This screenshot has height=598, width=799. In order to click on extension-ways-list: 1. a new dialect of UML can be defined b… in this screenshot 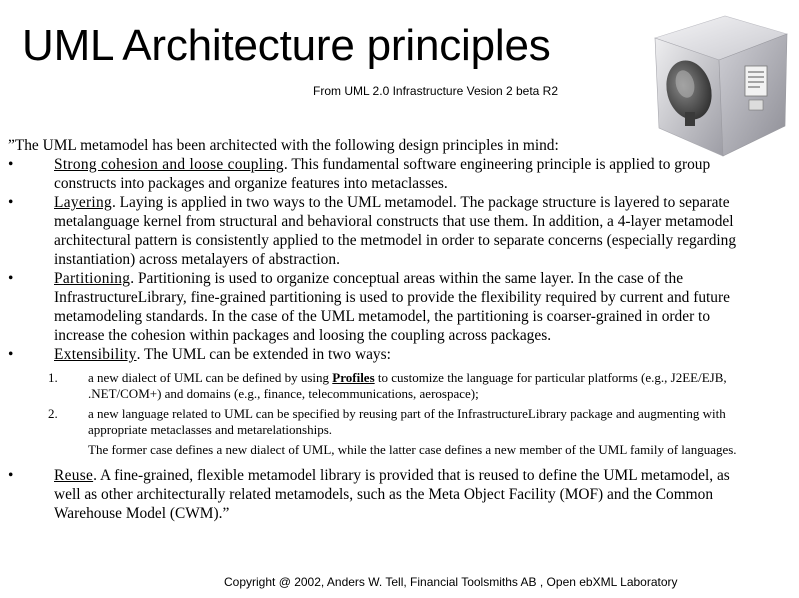, I will do `click(378, 404)`.